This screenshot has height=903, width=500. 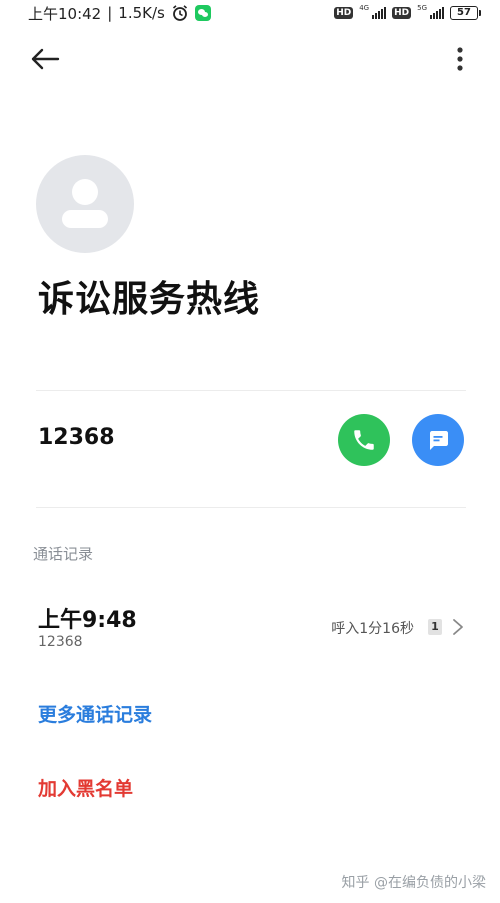 I want to click on status-time: 上午10:42, so click(x=65, y=13).